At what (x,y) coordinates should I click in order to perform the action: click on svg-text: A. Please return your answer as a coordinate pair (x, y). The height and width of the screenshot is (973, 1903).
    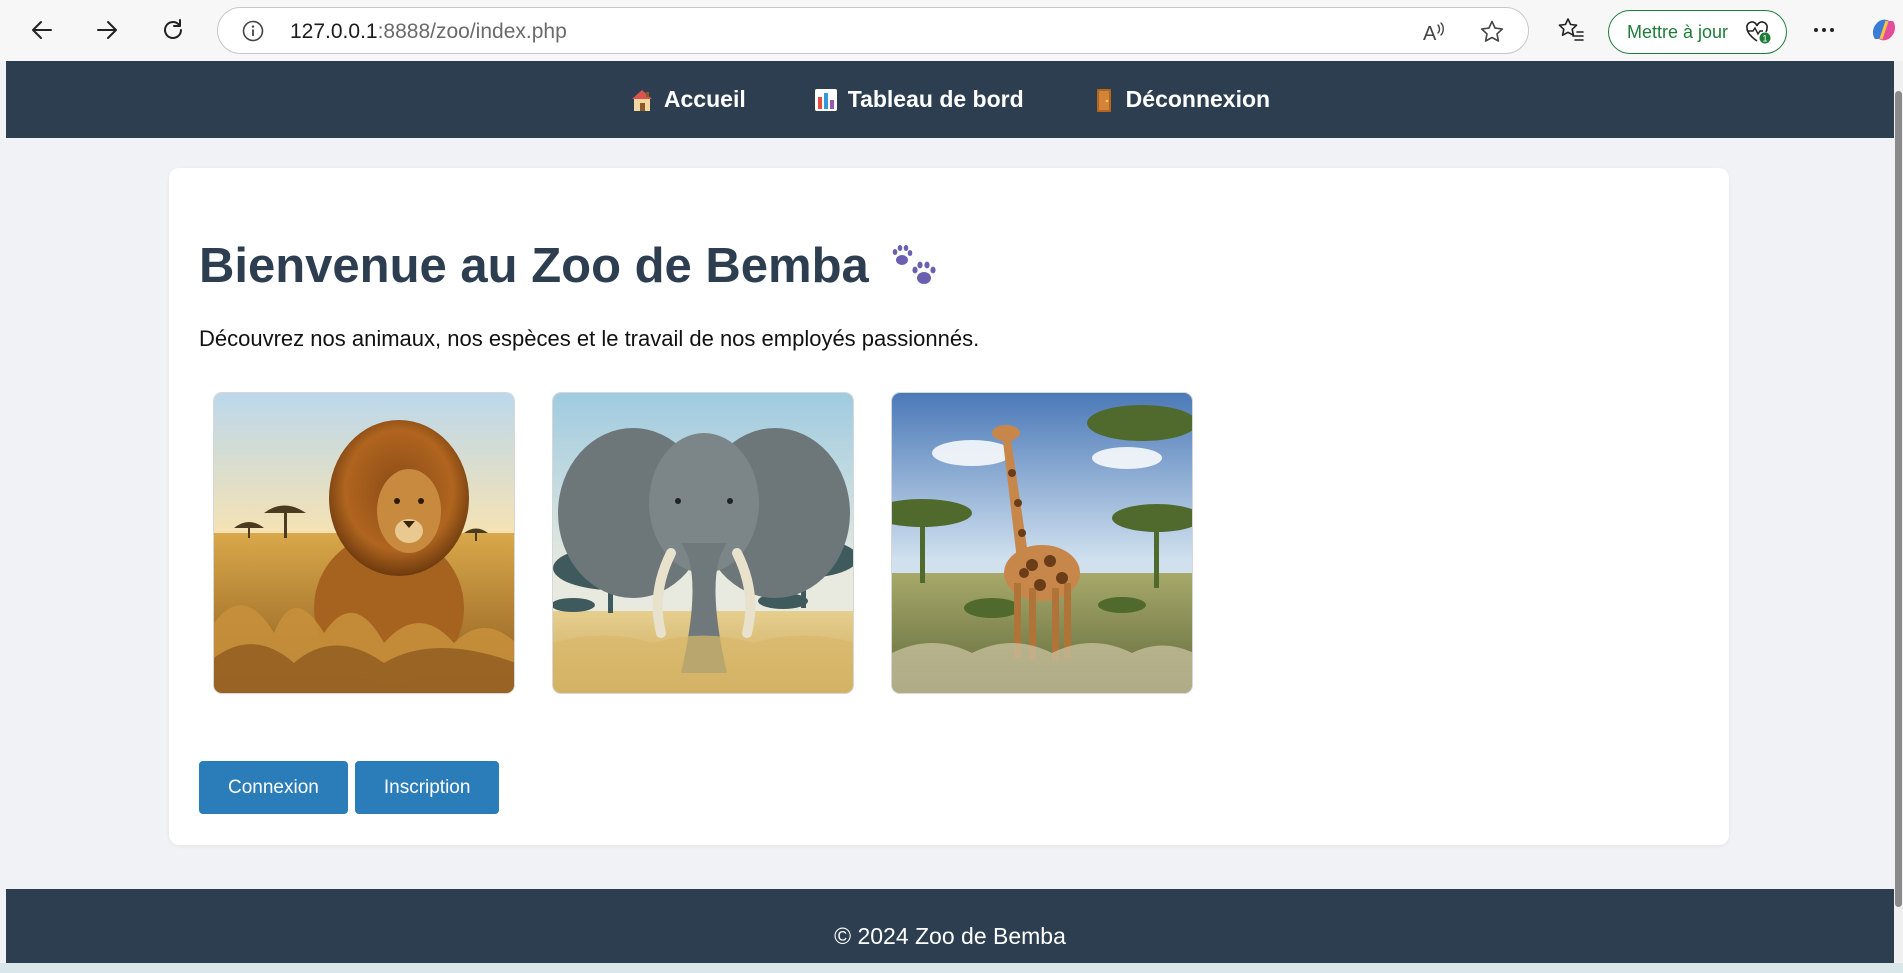
    Looking at the image, I should click on (1430, 34).